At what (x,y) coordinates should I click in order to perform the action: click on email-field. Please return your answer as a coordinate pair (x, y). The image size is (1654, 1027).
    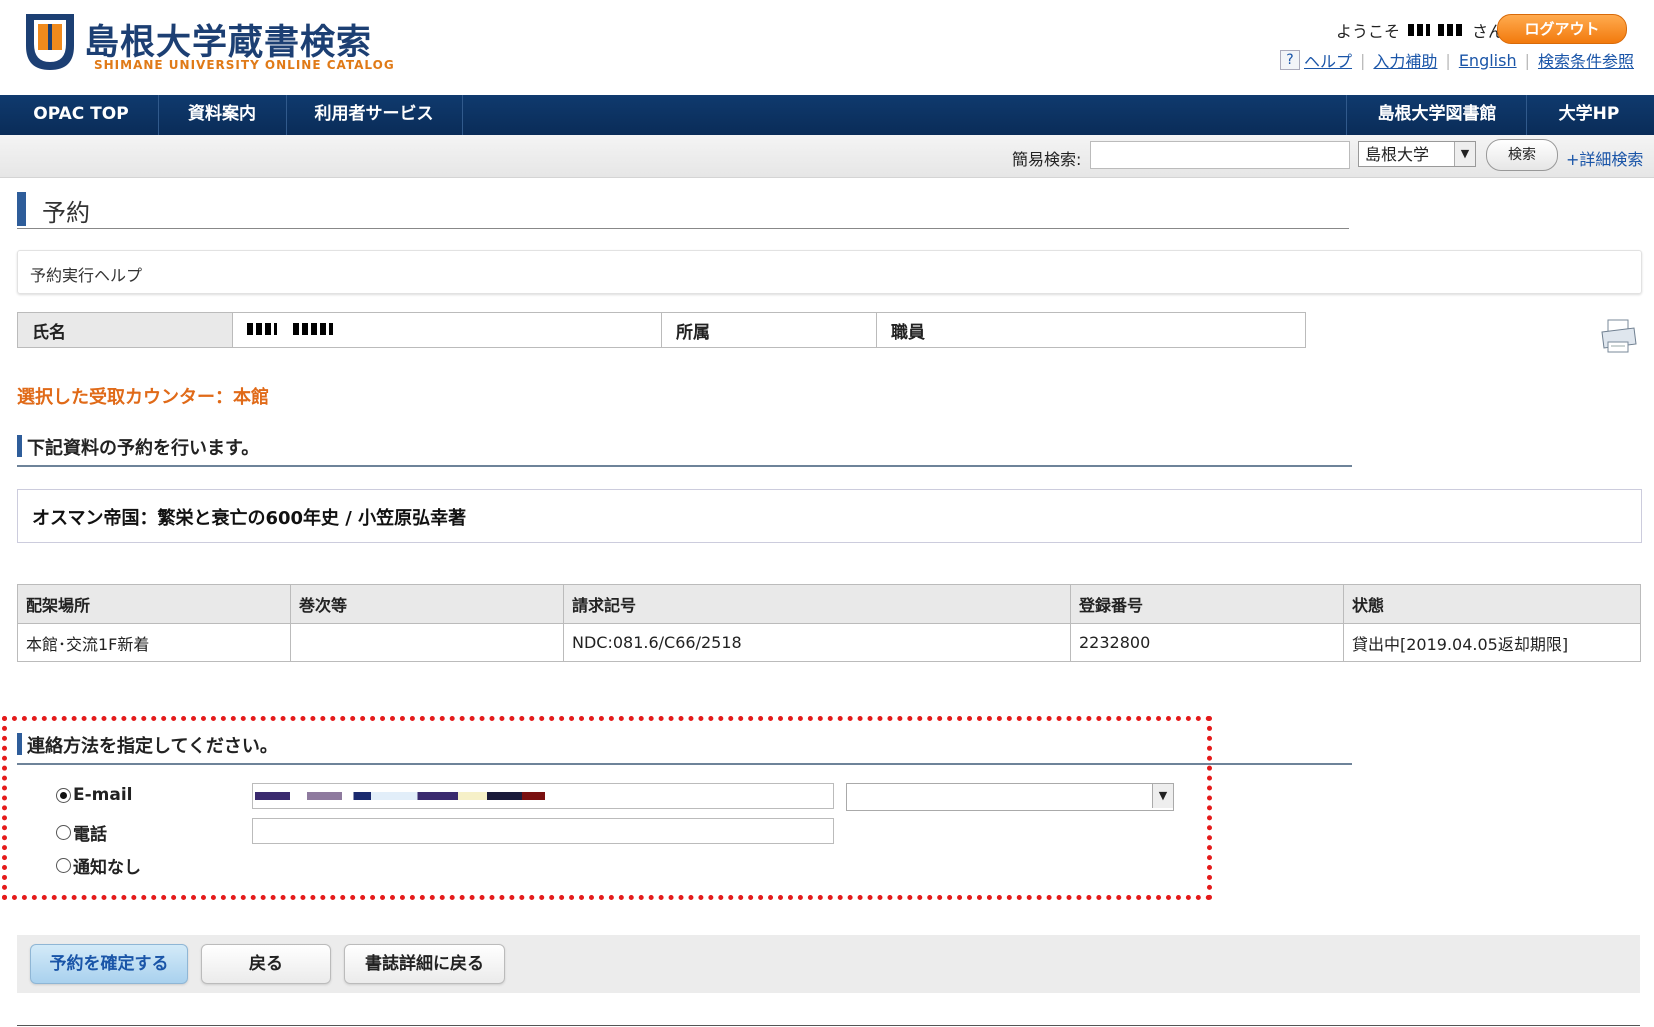
    Looking at the image, I should click on (543, 796).